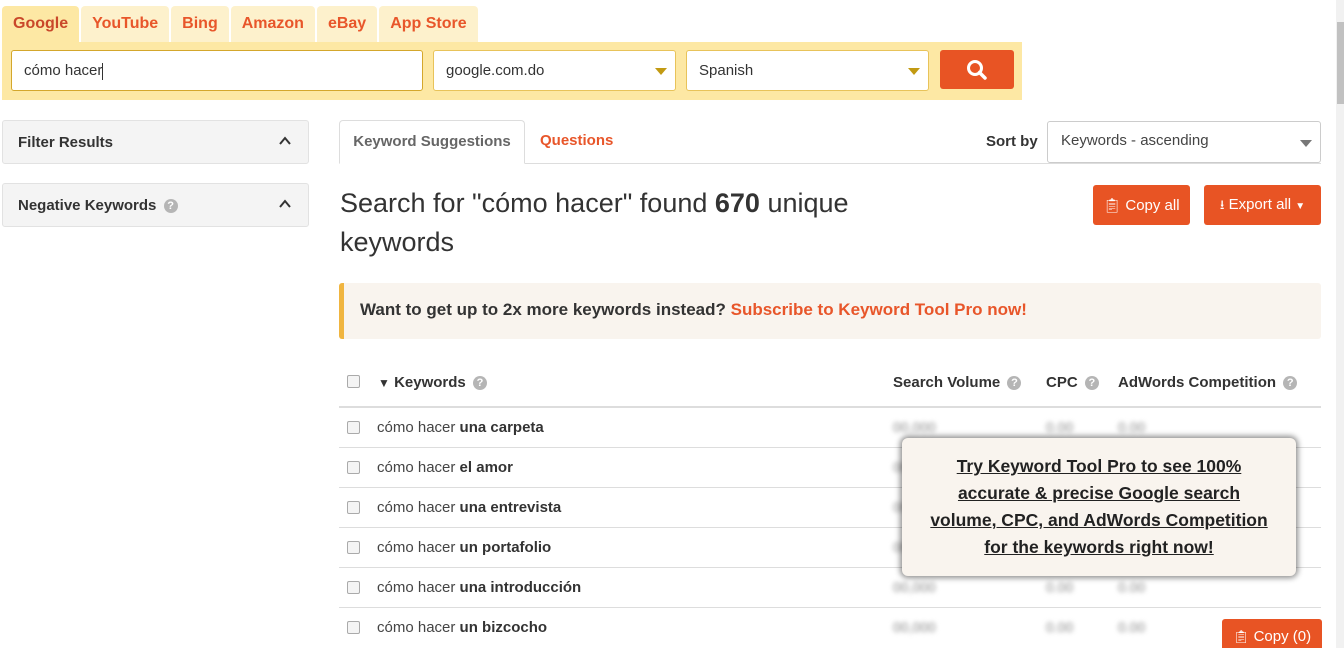 This screenshot has width=1344, height=648. Describe the element at coordinates (479, 587) in the screenshot. I see `keyword-text: cómo hacer una introducción` at that location.